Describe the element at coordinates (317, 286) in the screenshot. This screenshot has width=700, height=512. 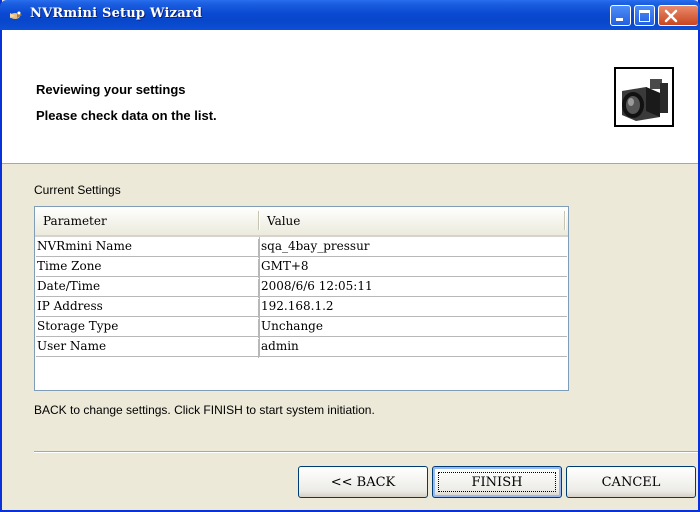
I see `value-cell: 2008/6/6 12:05:11` at that location.